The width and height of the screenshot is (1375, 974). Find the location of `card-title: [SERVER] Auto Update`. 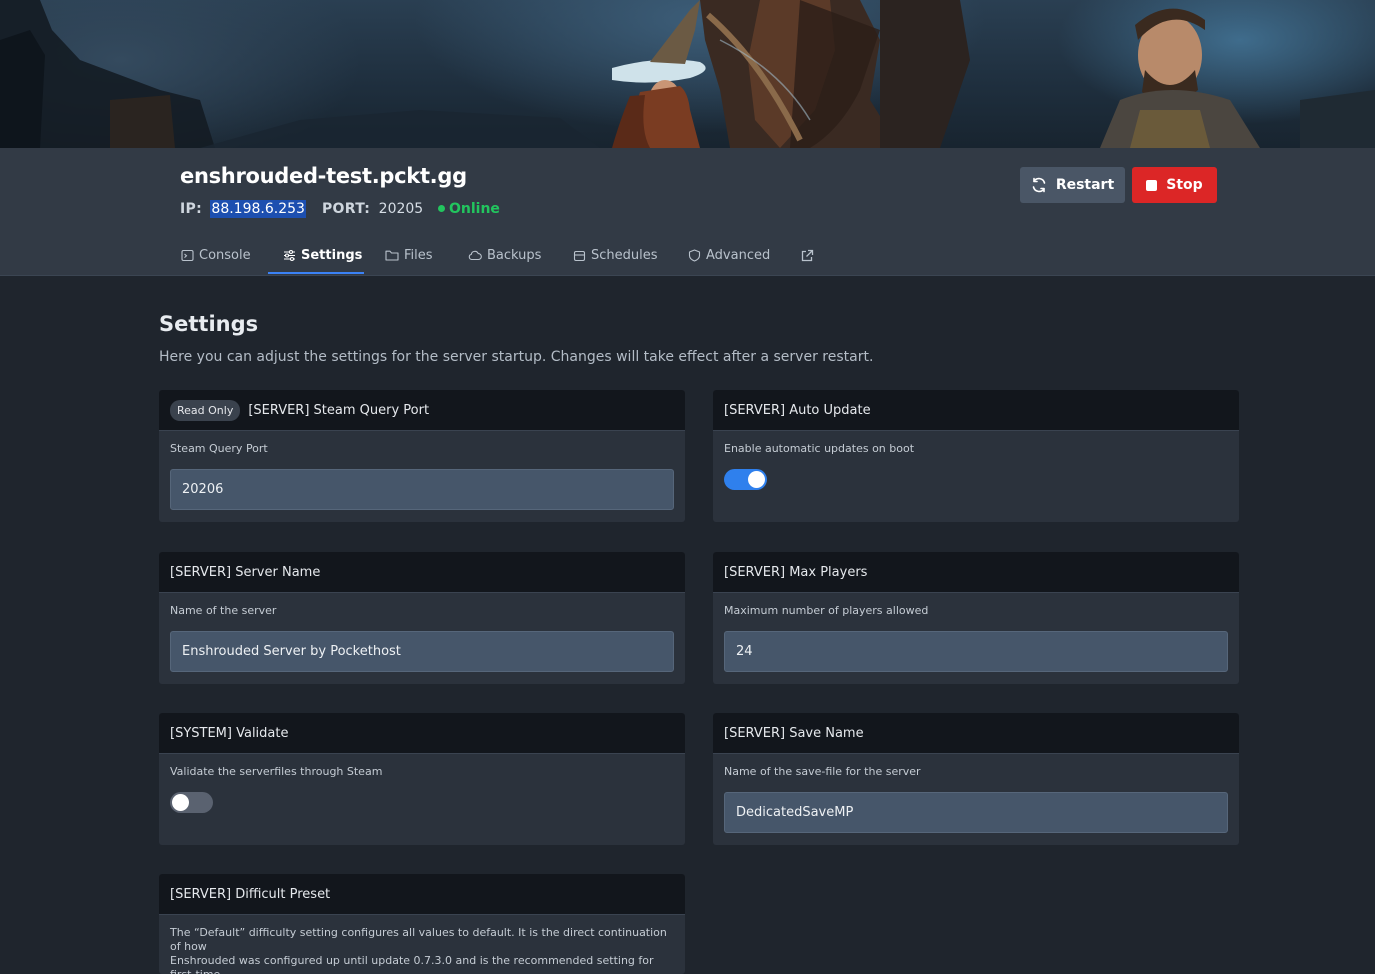

card-title: [SERVER] Auto Update is located at coordinates (797, 410).